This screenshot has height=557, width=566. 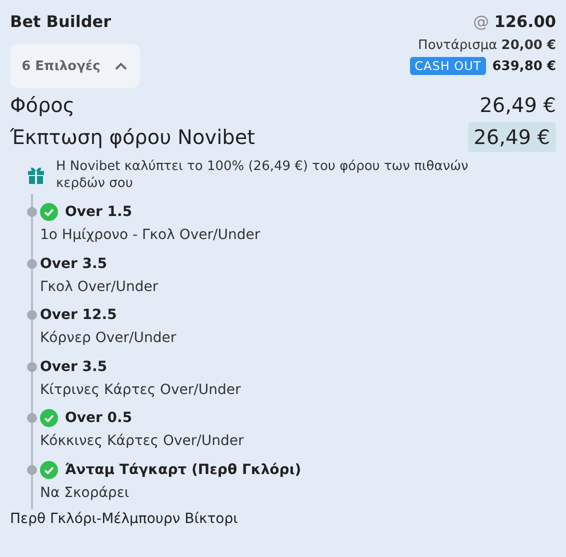 I want to click on tax-discount-value: 26,49 €, so click(x=512, y=137).